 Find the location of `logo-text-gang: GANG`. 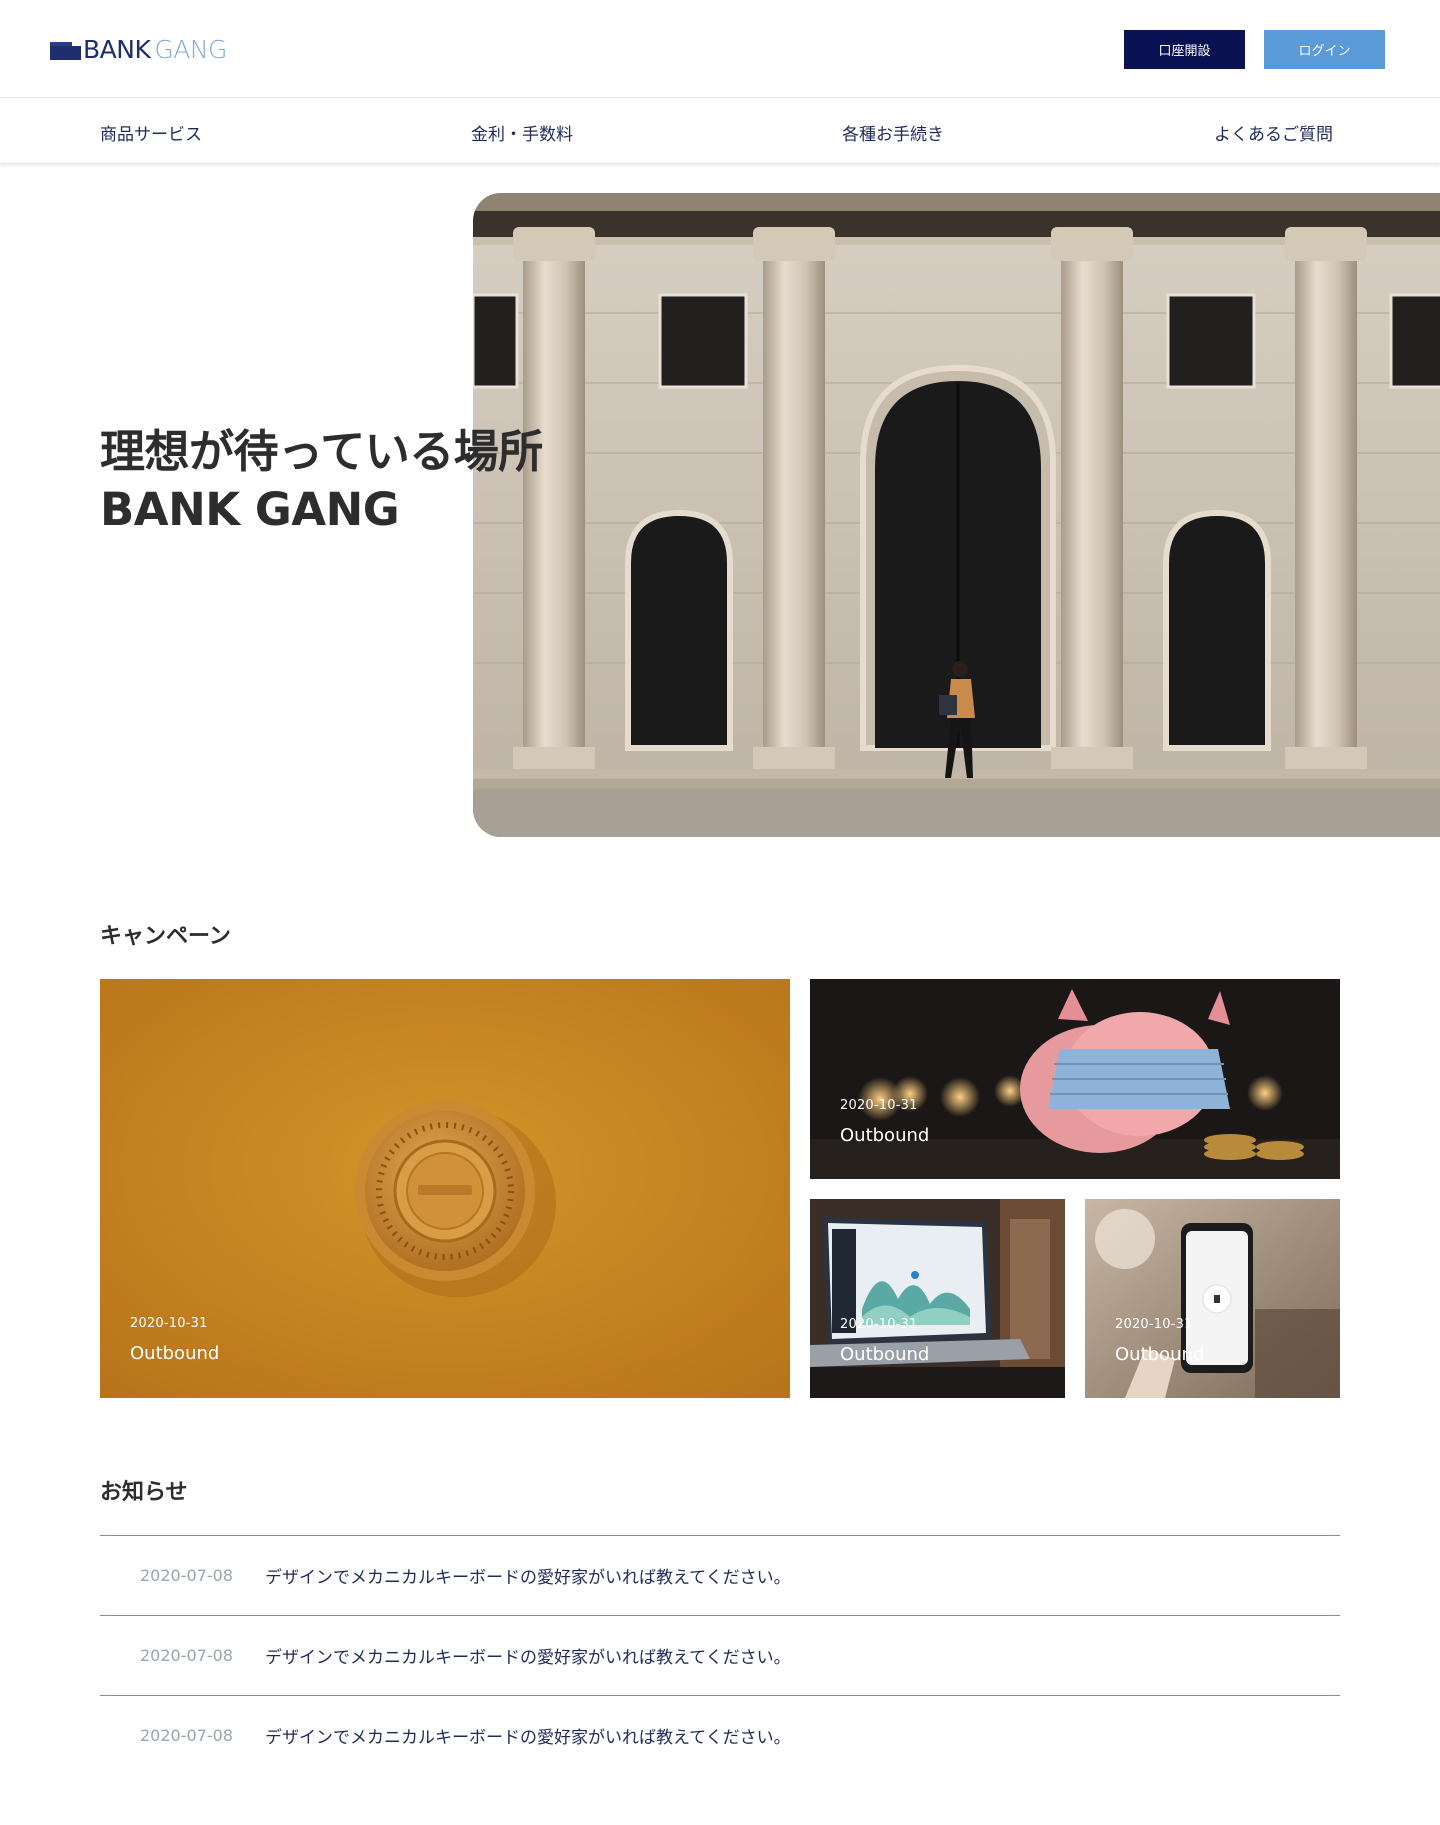

logo-text-gang: GANG is located at coordinates (190, 49).